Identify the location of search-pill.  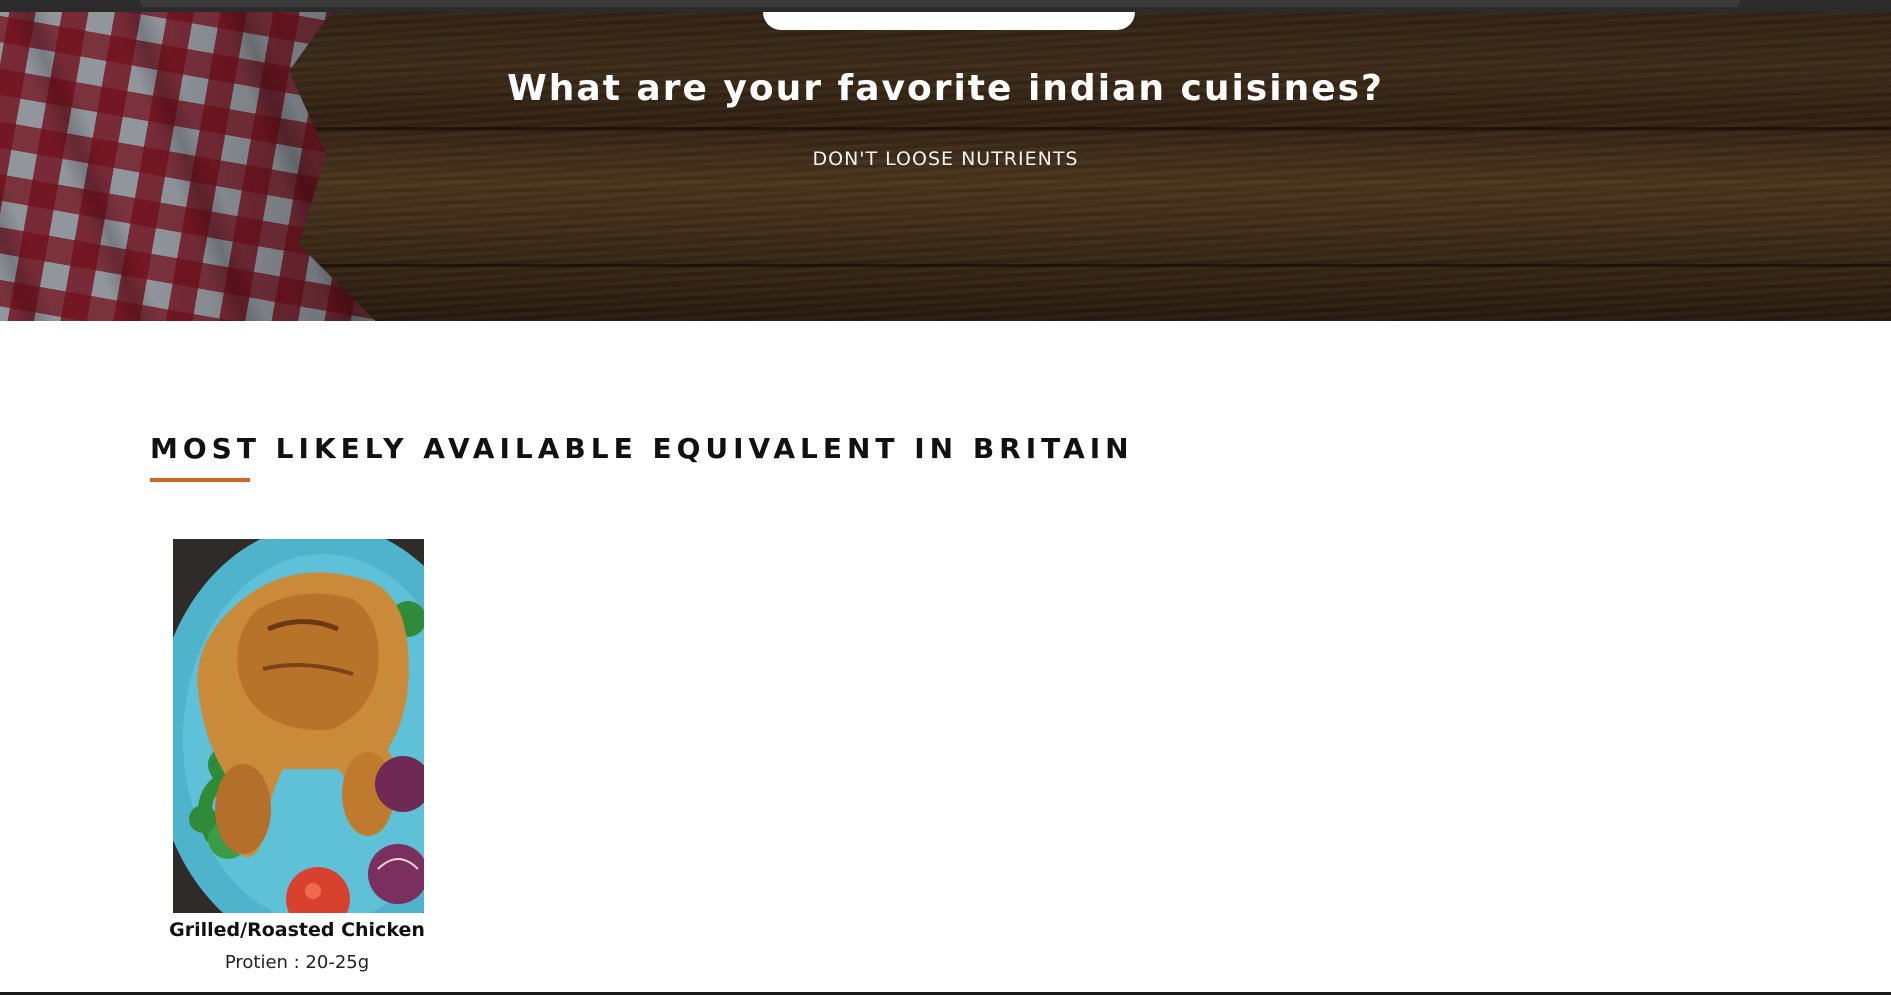
(949, 21).